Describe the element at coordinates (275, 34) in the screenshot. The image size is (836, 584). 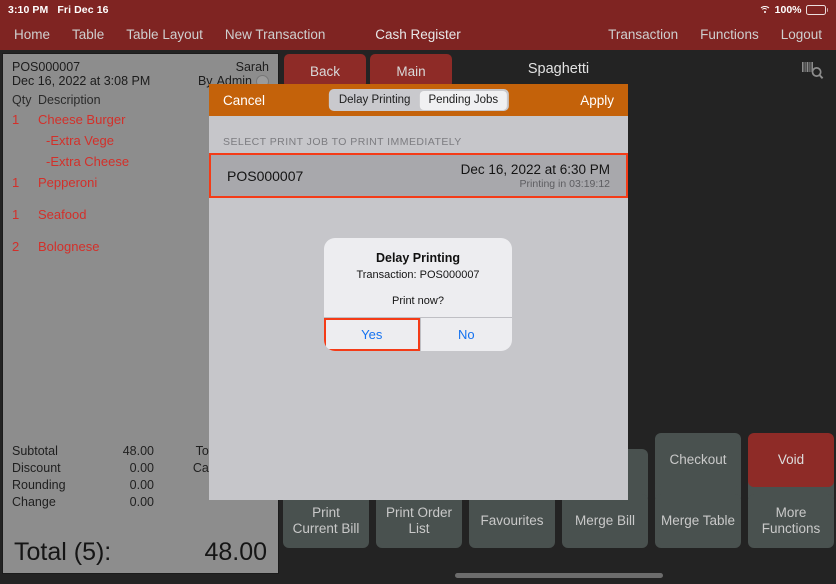
I see `nav-item-new-transaction: New Transaction` at that location.